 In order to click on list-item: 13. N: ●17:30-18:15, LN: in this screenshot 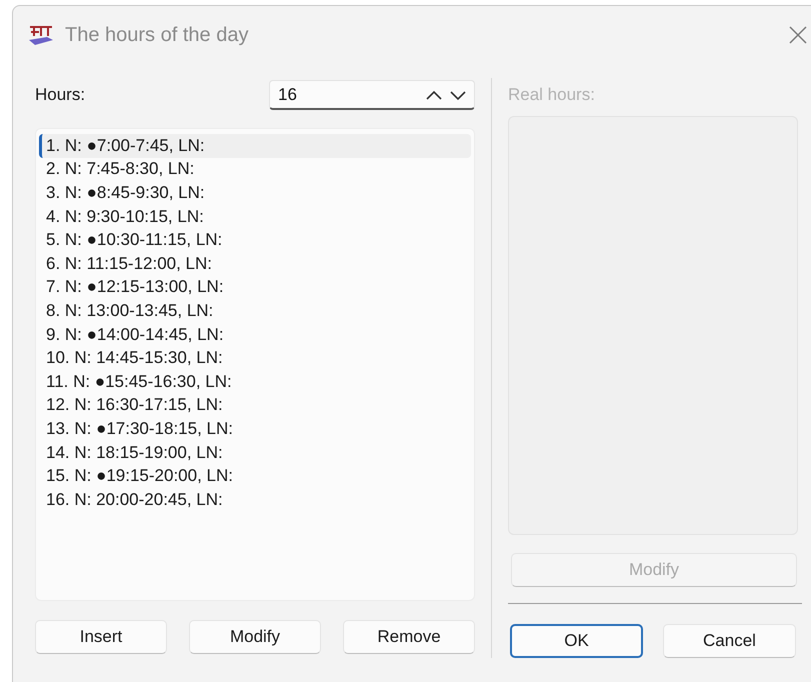, I will do `click(255, 429)`.